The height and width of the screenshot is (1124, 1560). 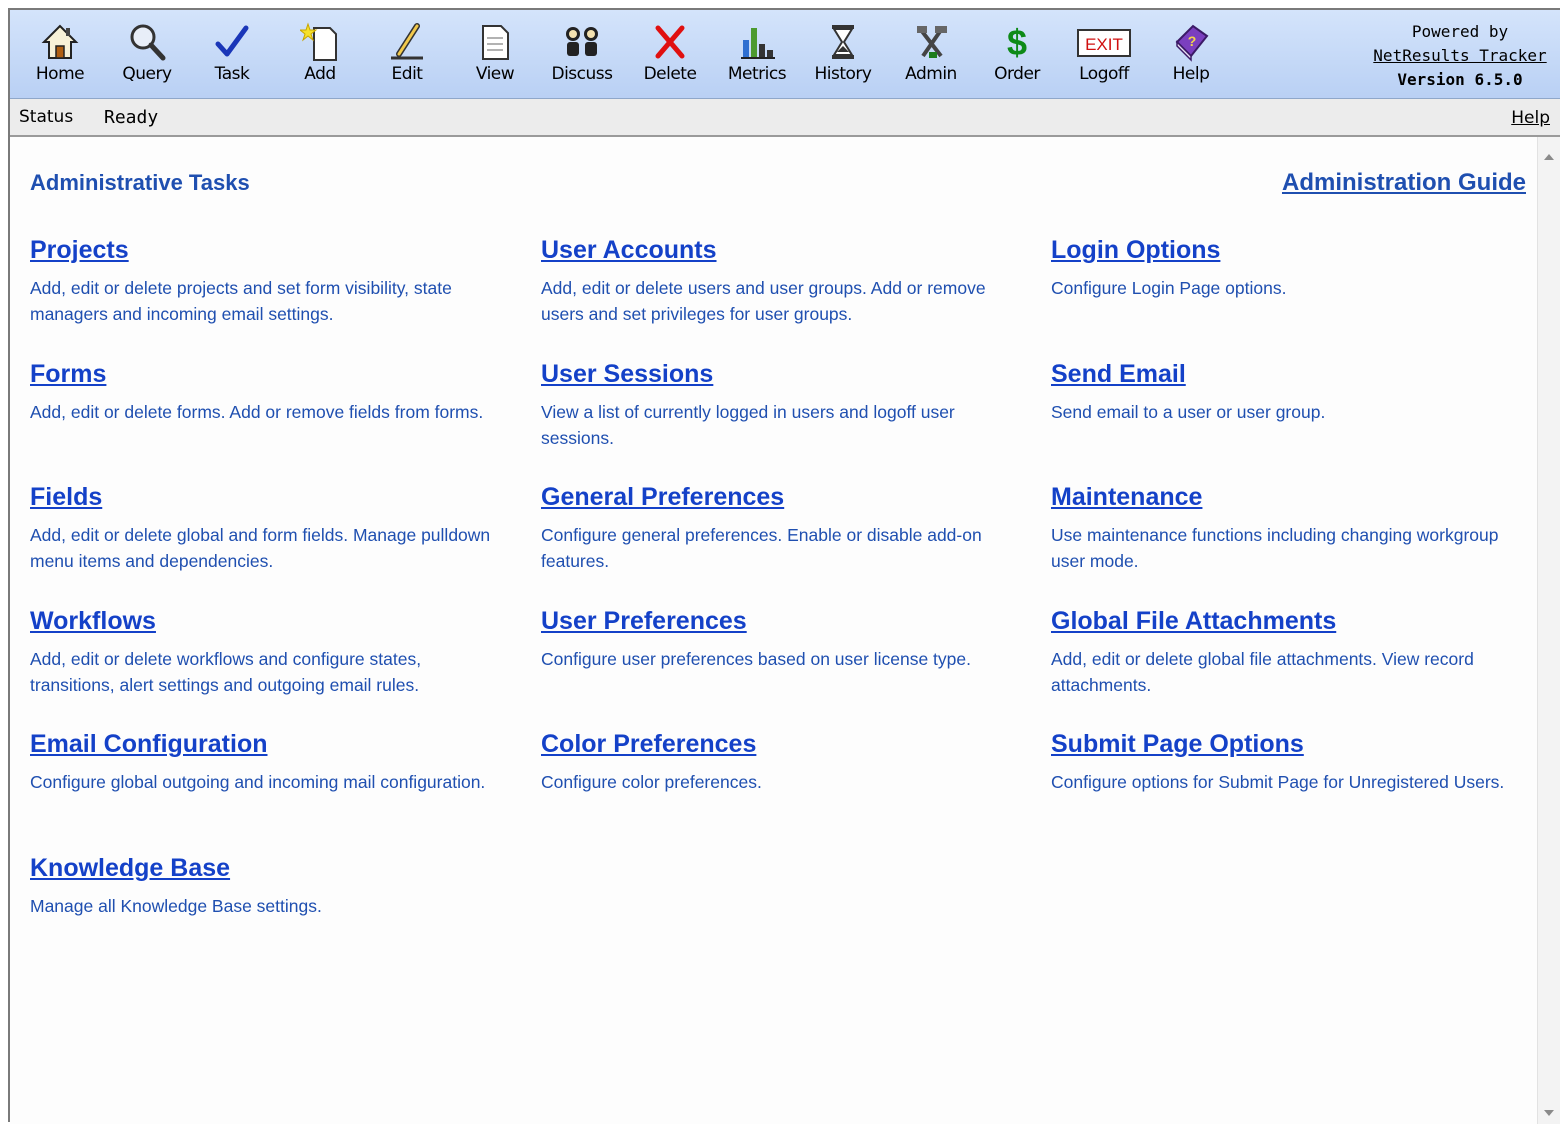 I want to click on user-accounts-link: User Accounts, so click(x=629, y=250).